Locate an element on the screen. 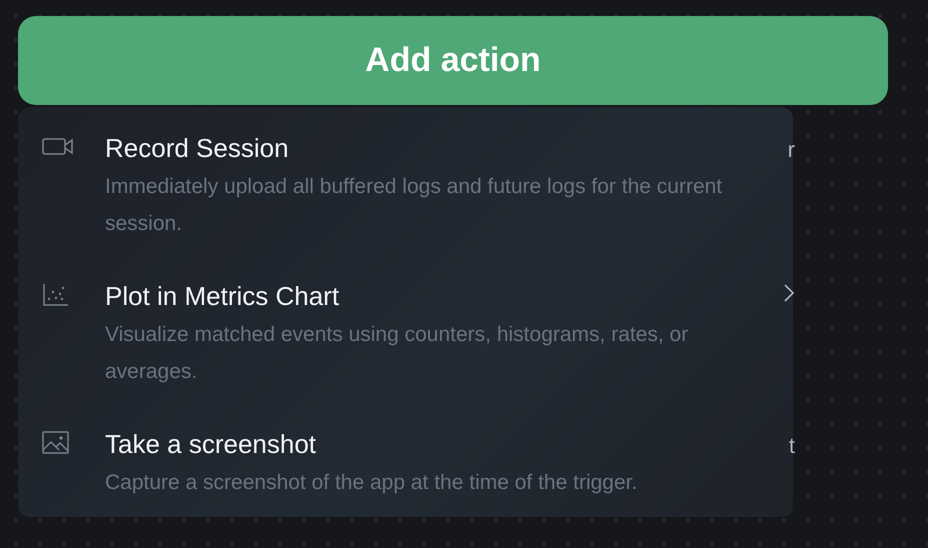 This screenshot has height=548, width=928. shortcut-key: r is located at coordinates (780, 193).